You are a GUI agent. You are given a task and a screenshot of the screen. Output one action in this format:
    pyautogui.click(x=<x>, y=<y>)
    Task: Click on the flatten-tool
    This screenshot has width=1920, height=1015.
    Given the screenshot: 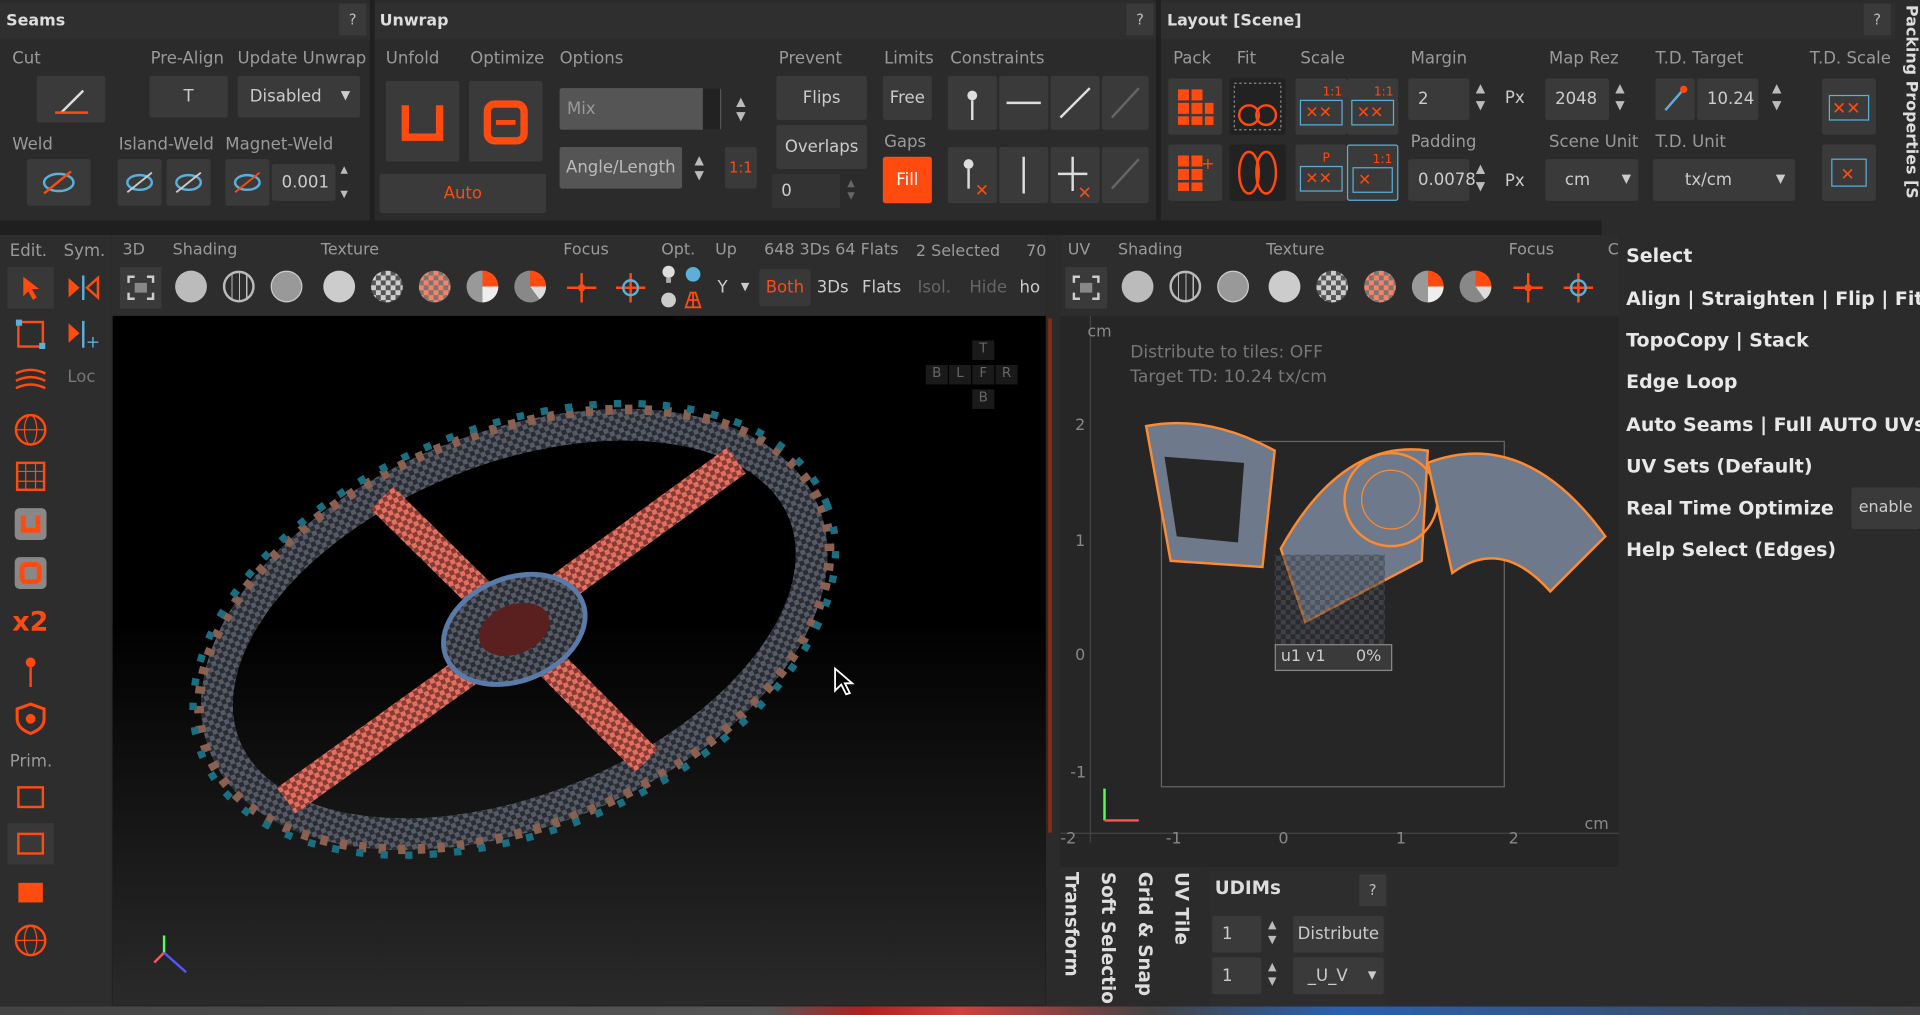 What is the action you would take?
    pyautogui.click(x=30, y=381)
    